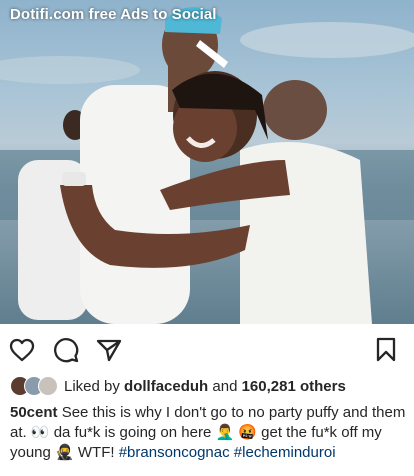 This screenshot has height=476, width=414. I want to click on likes-count: 160,281 others, so click(294, 386).